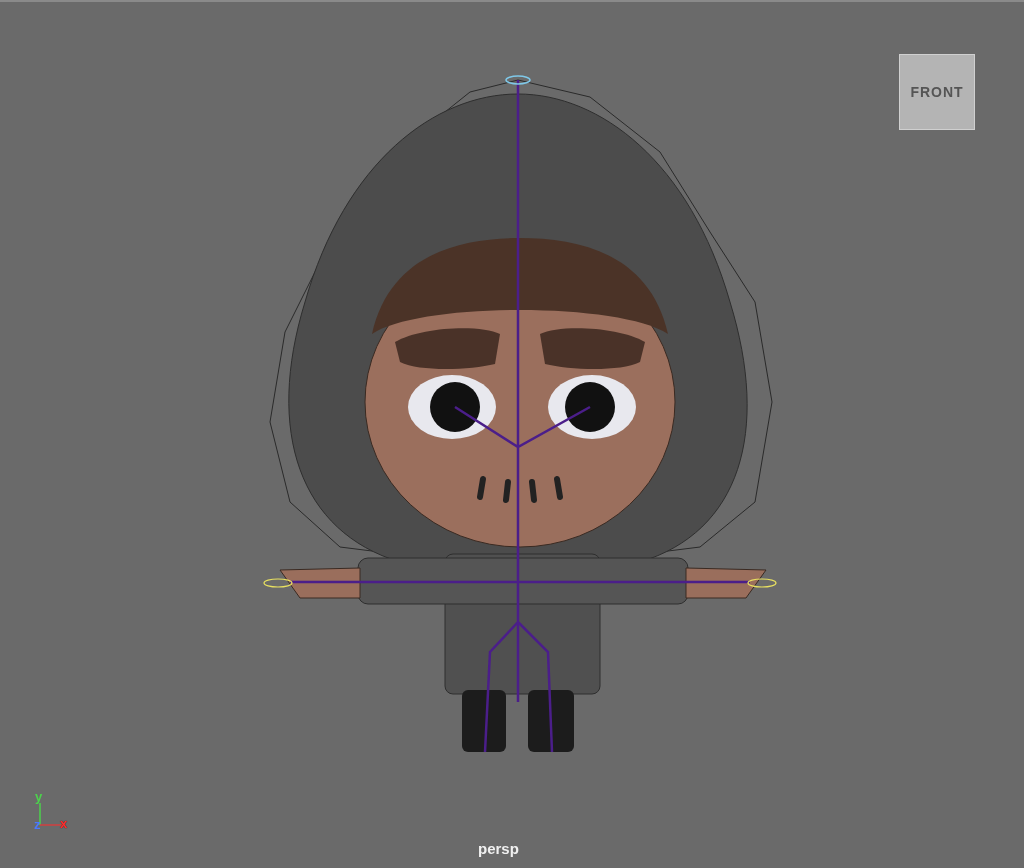 Image resolution: width=1024 pixels, height=868 pixels. What do you see at coordinates (498, 849) in the screenshot?
I see `camera-label: persp` at bounding box center [498, 849].